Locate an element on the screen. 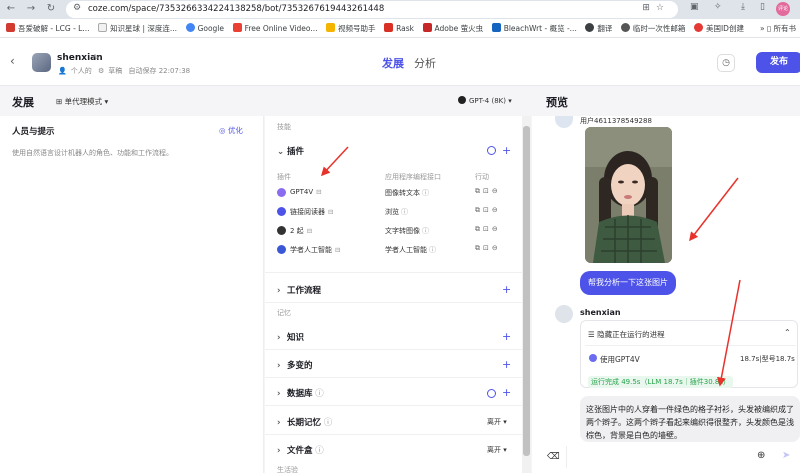 This screenshot has width=800, height=473. publish-button: 发布 is located at coordinates (778, 62).